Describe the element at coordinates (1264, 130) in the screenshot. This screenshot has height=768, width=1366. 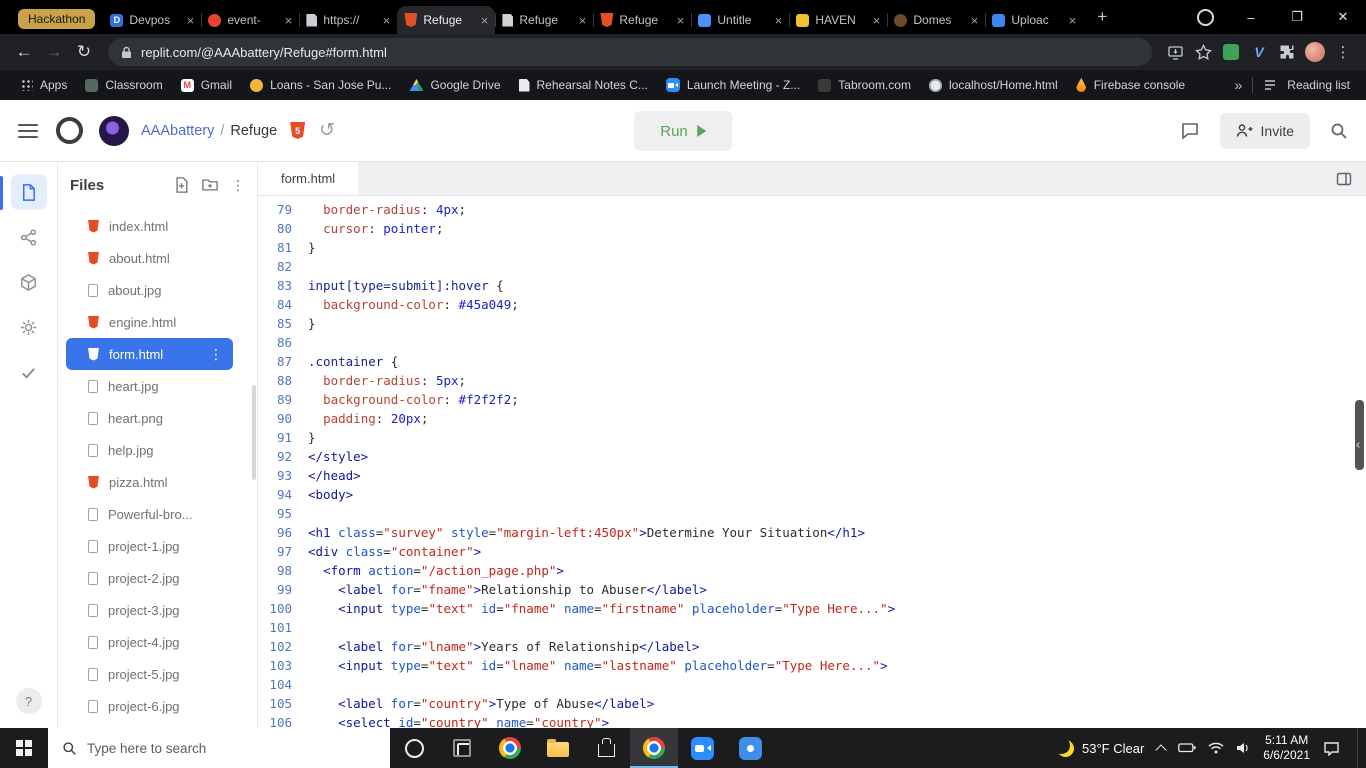
I see `invite-button: Invite` at that location.